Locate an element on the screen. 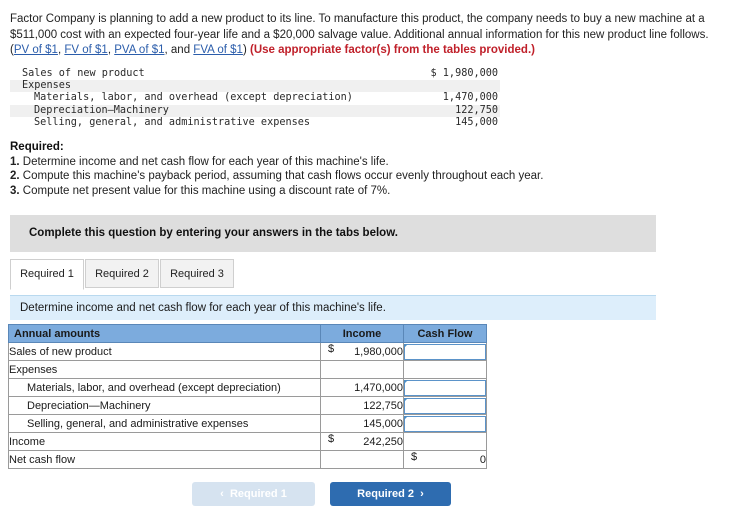 The image size is (745, 530). income-value: 1,980,000 is located at coordinates (378, 351).